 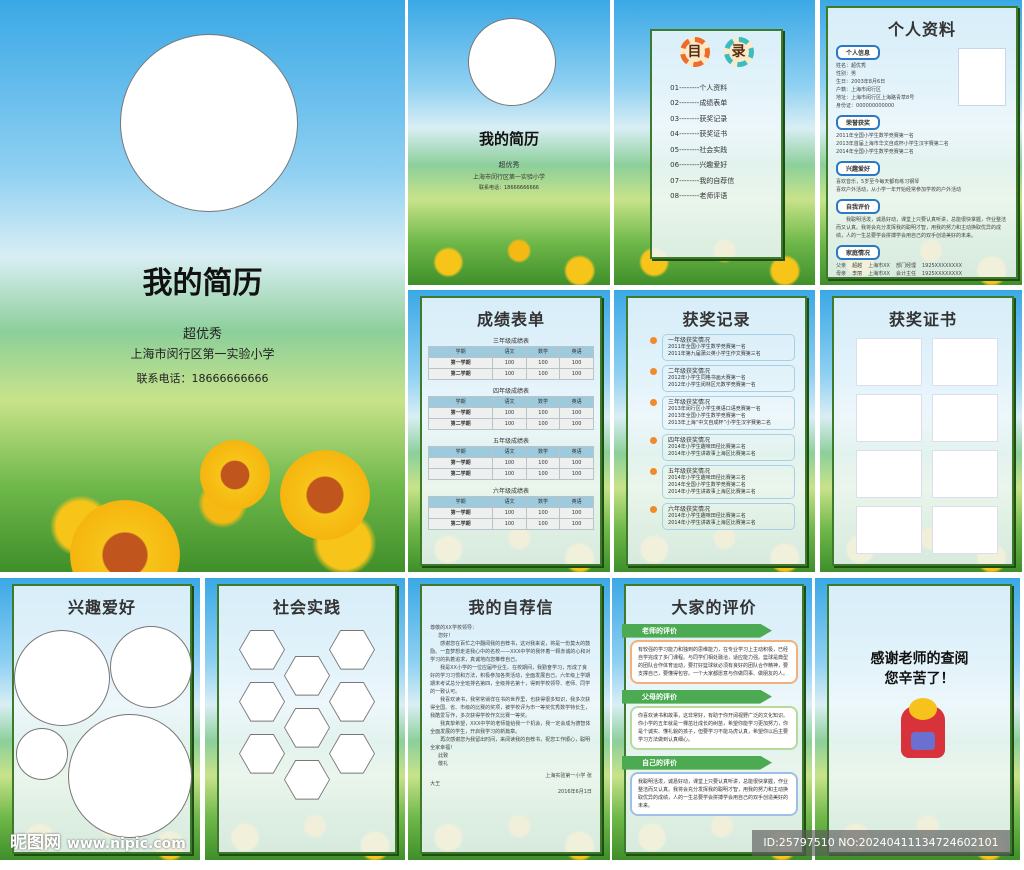 I want to click on toc-label: 获奖证书, so click(x=713, y=134).